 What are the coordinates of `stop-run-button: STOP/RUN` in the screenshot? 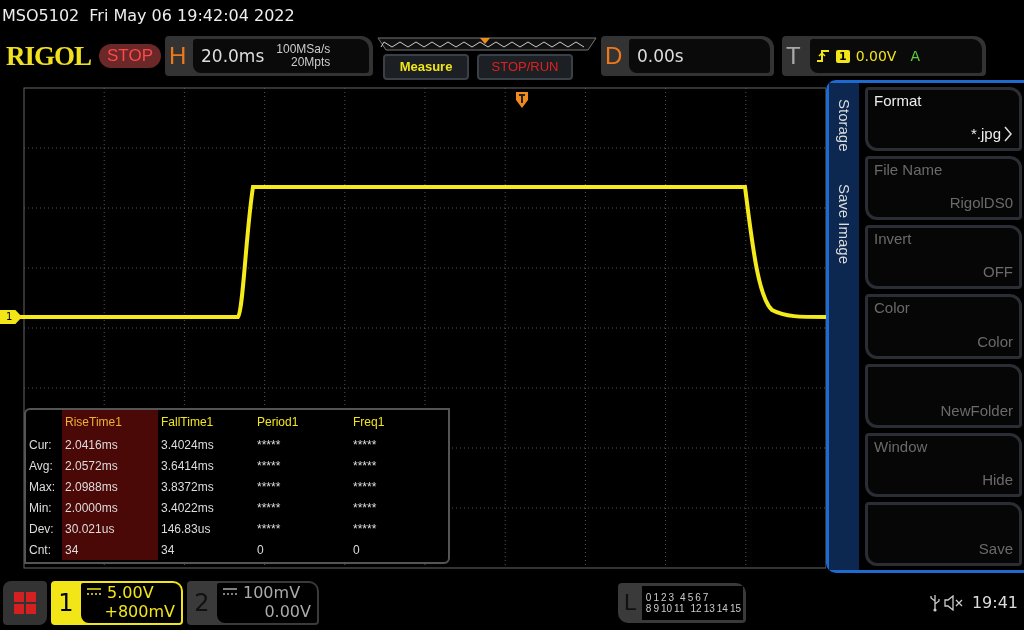 It's located at (525, 66).